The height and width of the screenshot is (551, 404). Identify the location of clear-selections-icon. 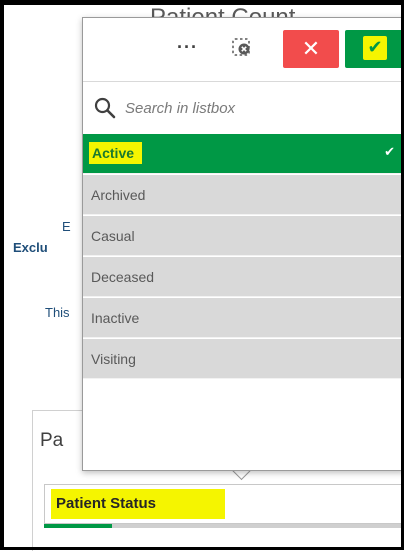
(242, 47).